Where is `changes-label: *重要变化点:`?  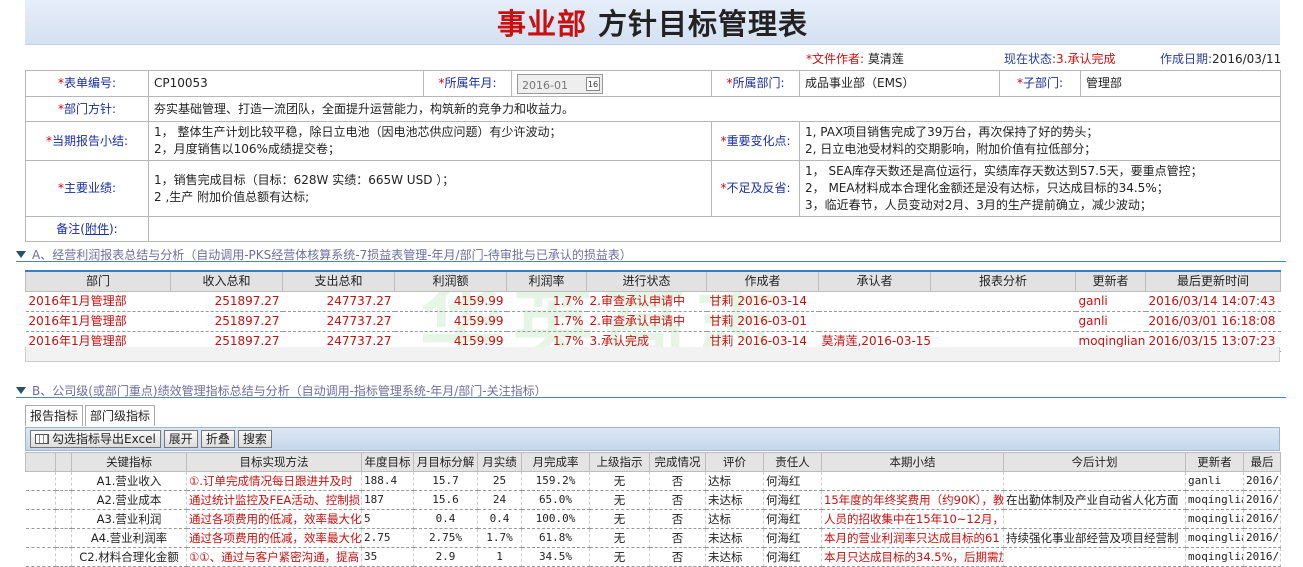 changes-label: *重要变化点: is located at coordinates (755, 141).